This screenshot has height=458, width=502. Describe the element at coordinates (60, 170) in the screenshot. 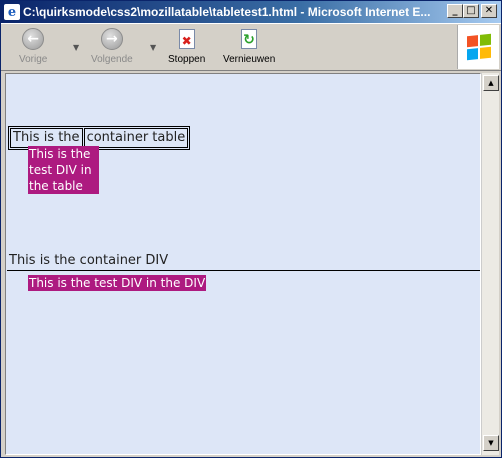

I see `test-div-line: test DIV in` at that location.